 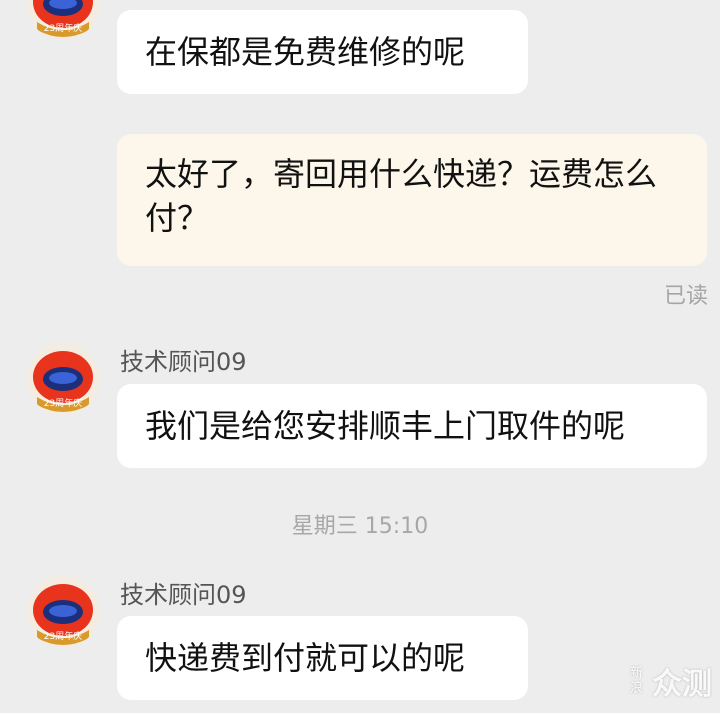 I want to click on read-status: 已读, so click(x=685, y=296).